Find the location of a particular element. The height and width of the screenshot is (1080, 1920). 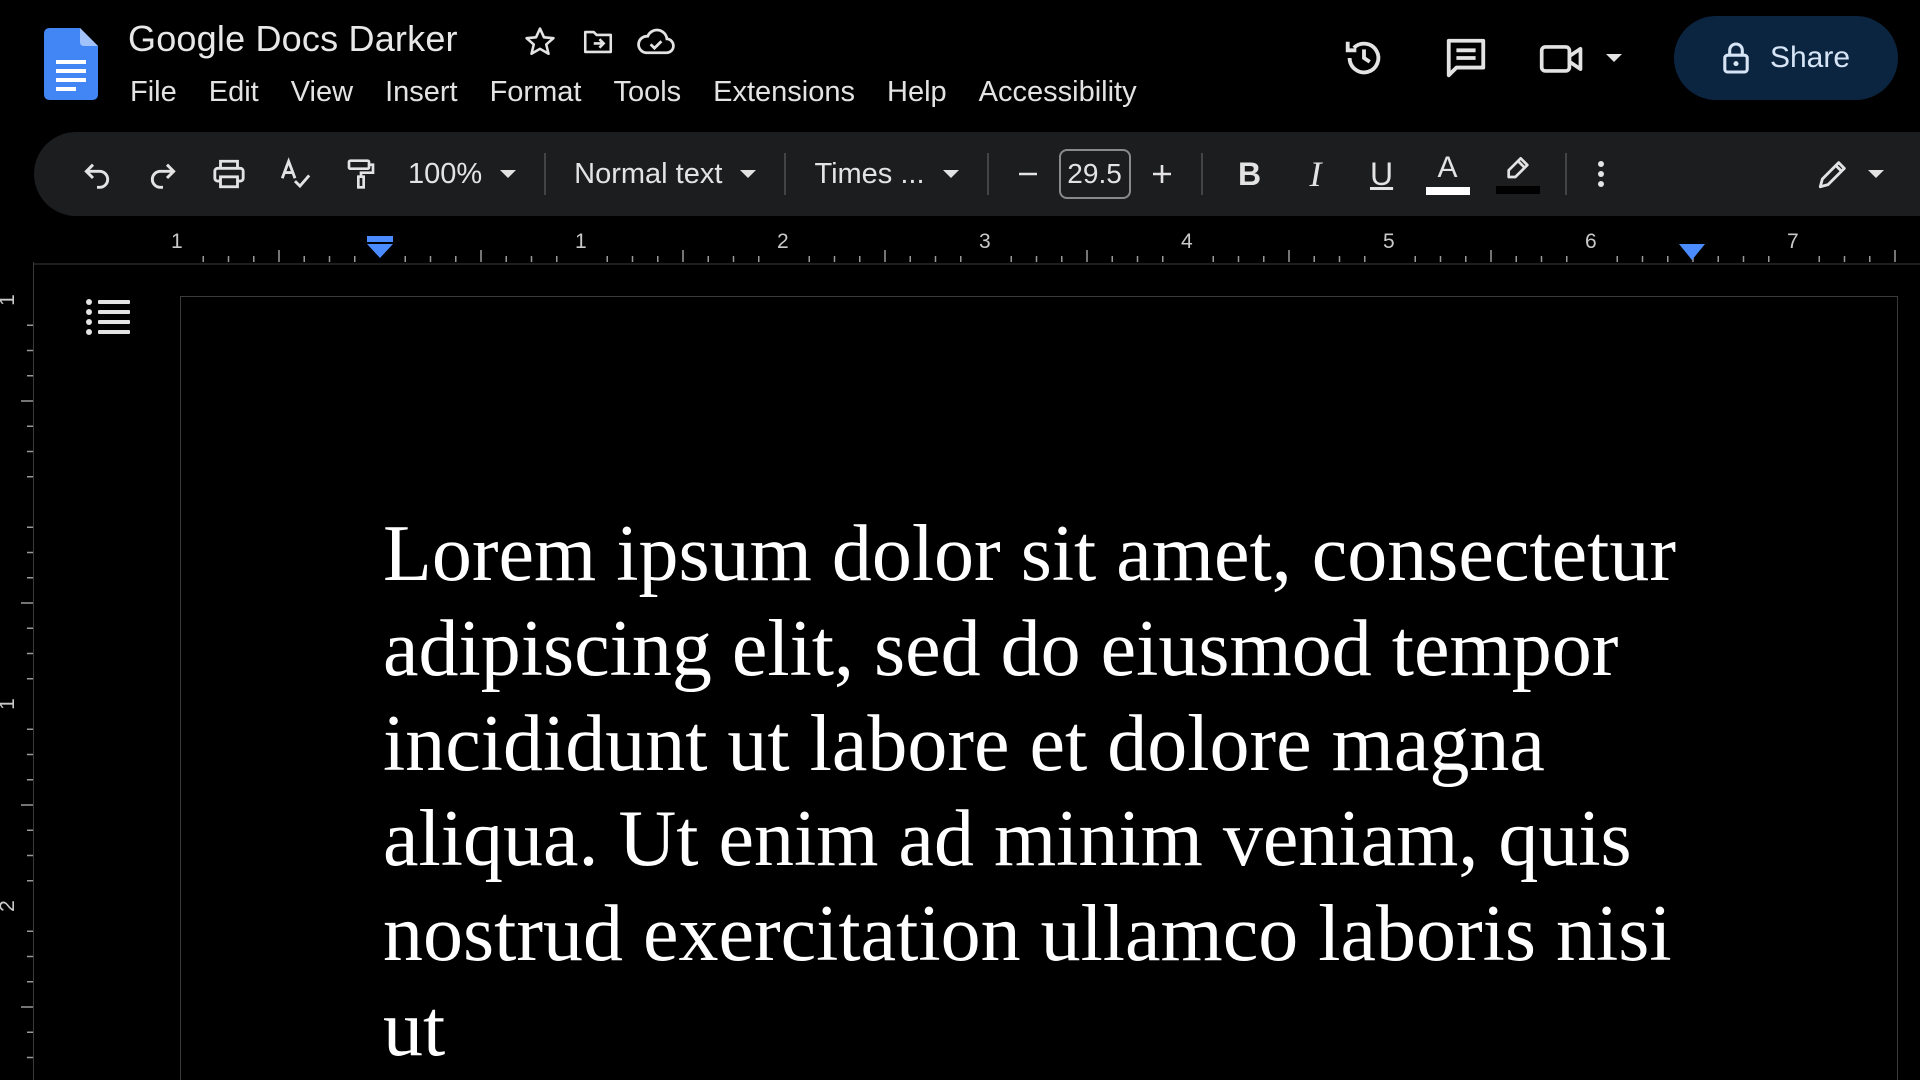

redo-button is located at coordinates (163, 174).